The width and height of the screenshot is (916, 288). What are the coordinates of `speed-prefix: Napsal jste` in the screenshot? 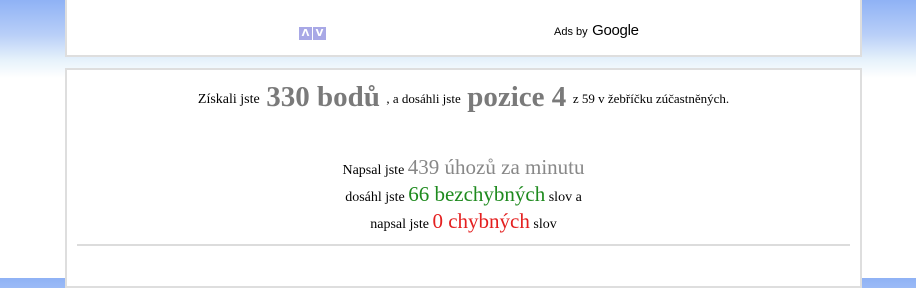 It's located at (373, 170).